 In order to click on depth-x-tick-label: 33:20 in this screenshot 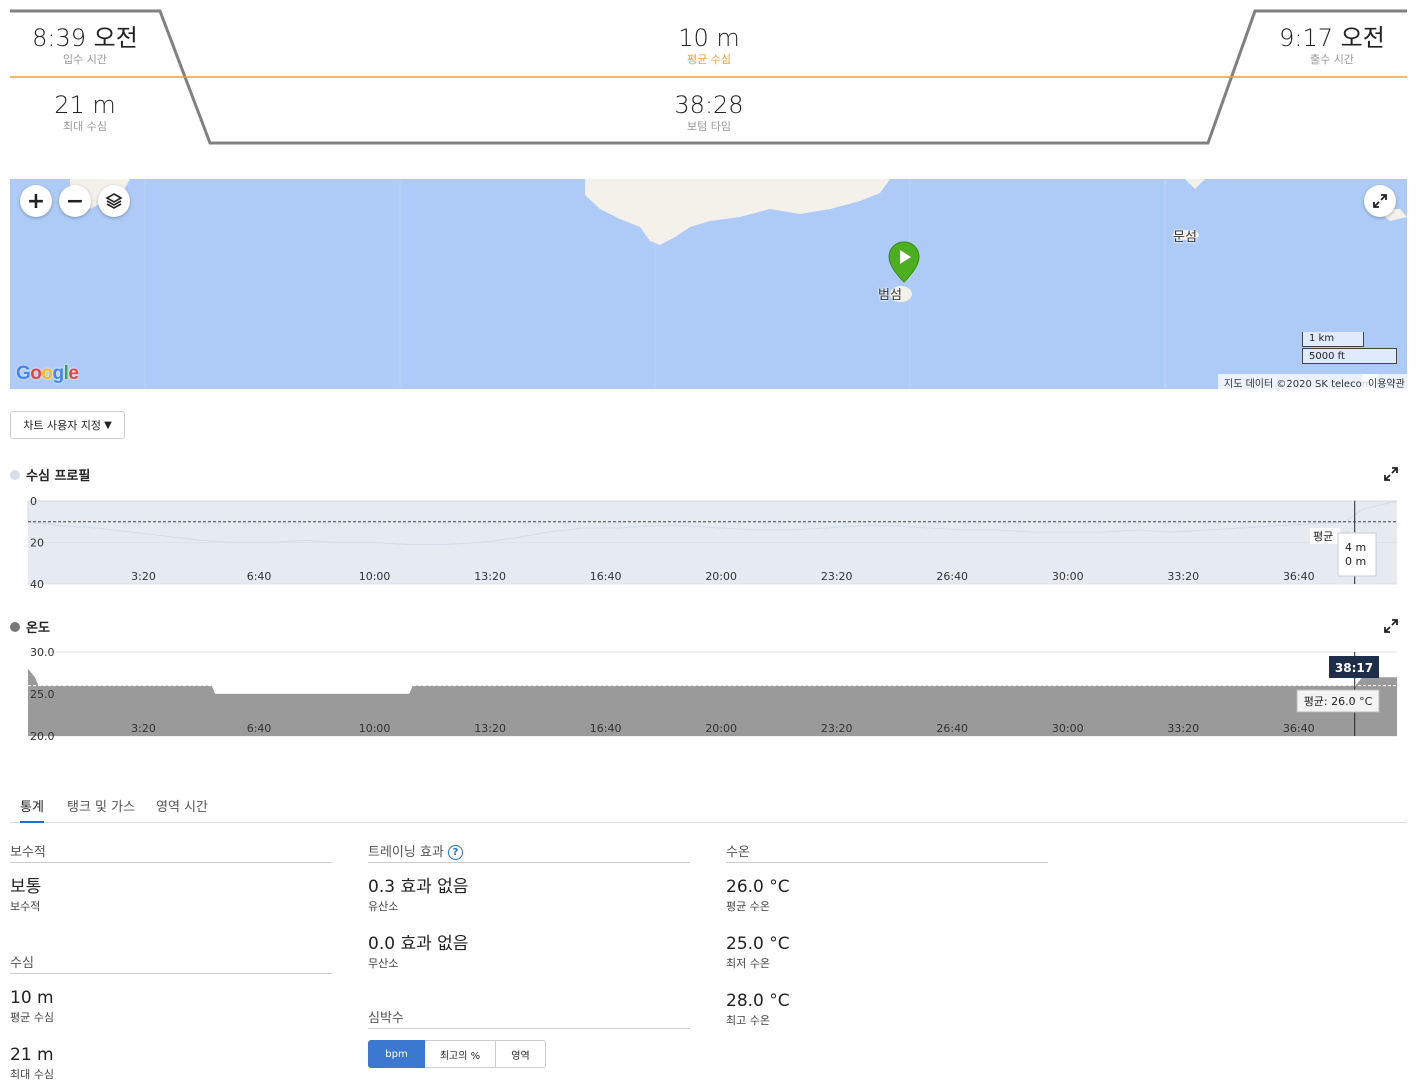, I will do `click(1183, 576)`.